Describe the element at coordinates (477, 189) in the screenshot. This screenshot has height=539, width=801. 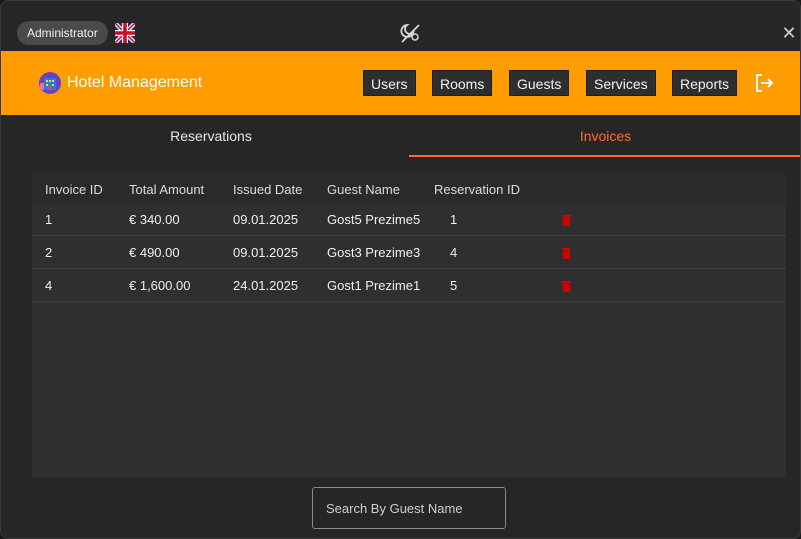
I see `column-header-reservation-id: Reservation ID` at that location.